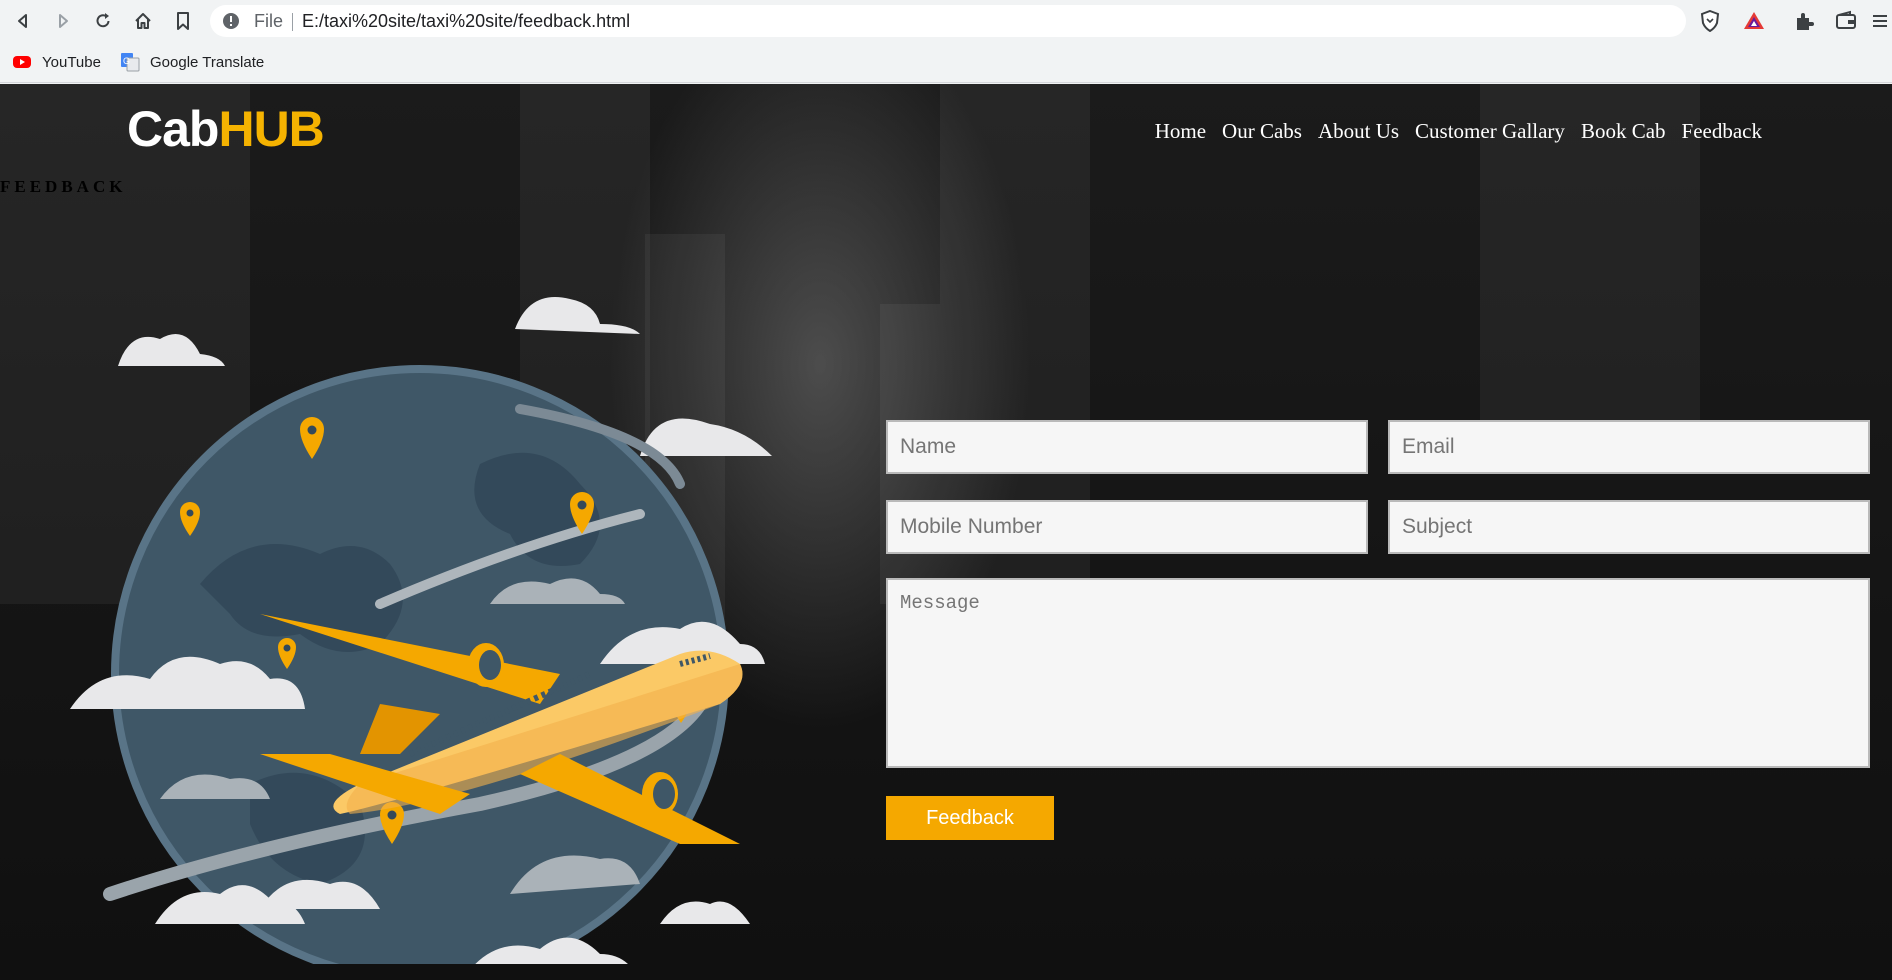  I want to click on wallet-icon, so click(1846, 21).